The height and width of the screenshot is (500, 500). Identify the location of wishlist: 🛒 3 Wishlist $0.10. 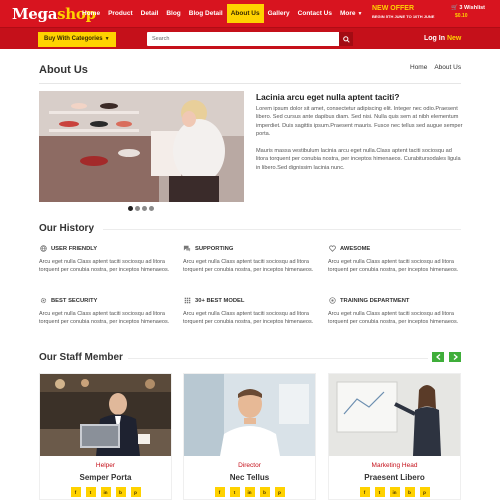
(468, 12).